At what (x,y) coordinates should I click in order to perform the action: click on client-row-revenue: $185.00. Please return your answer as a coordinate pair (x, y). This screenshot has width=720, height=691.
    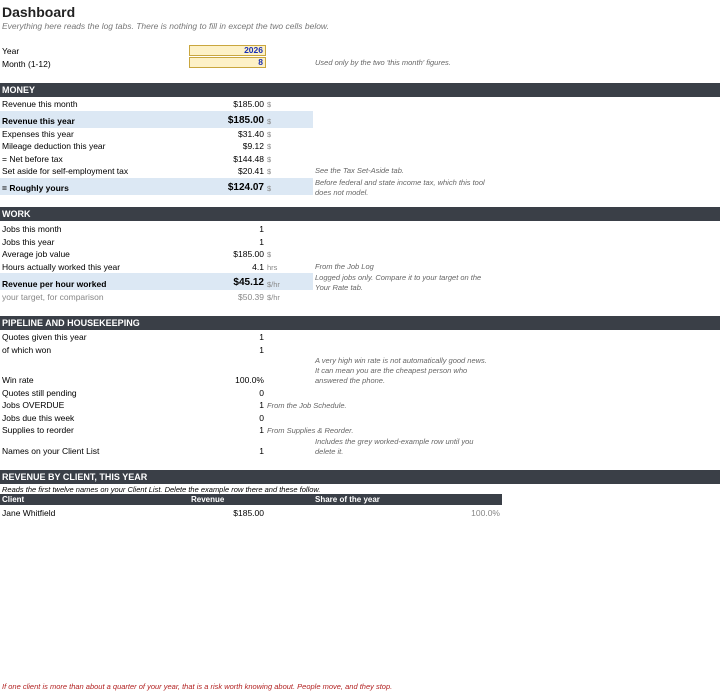
    Looking at the image, I should click on (248, 513).